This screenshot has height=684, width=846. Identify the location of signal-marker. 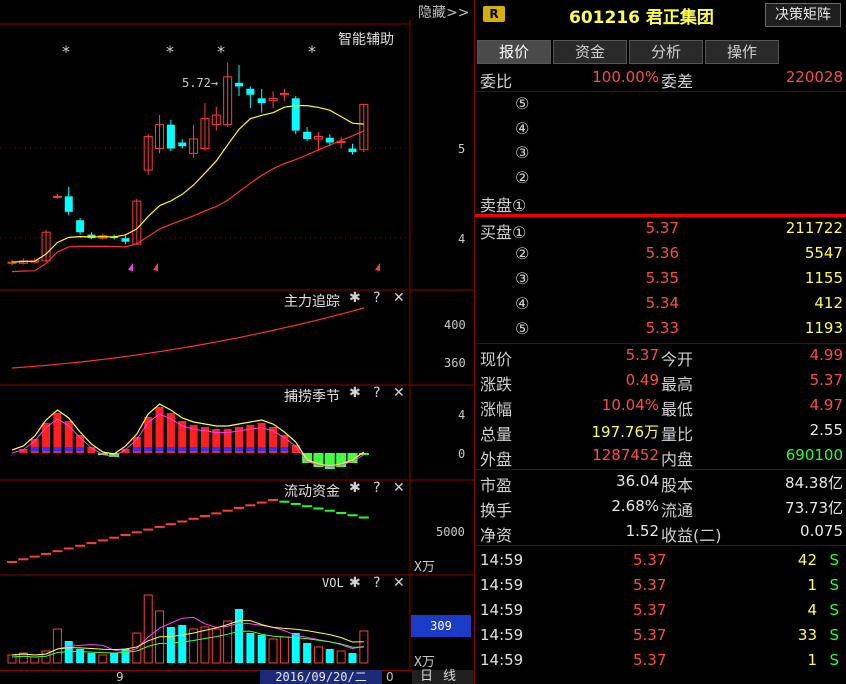
(155, 267).